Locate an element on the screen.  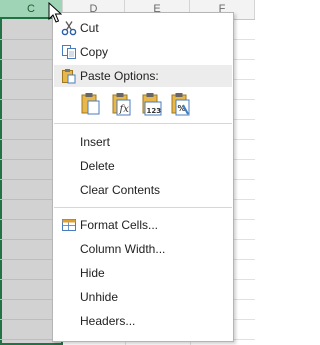
svg-text: fx is located at coordinates (124, 109).